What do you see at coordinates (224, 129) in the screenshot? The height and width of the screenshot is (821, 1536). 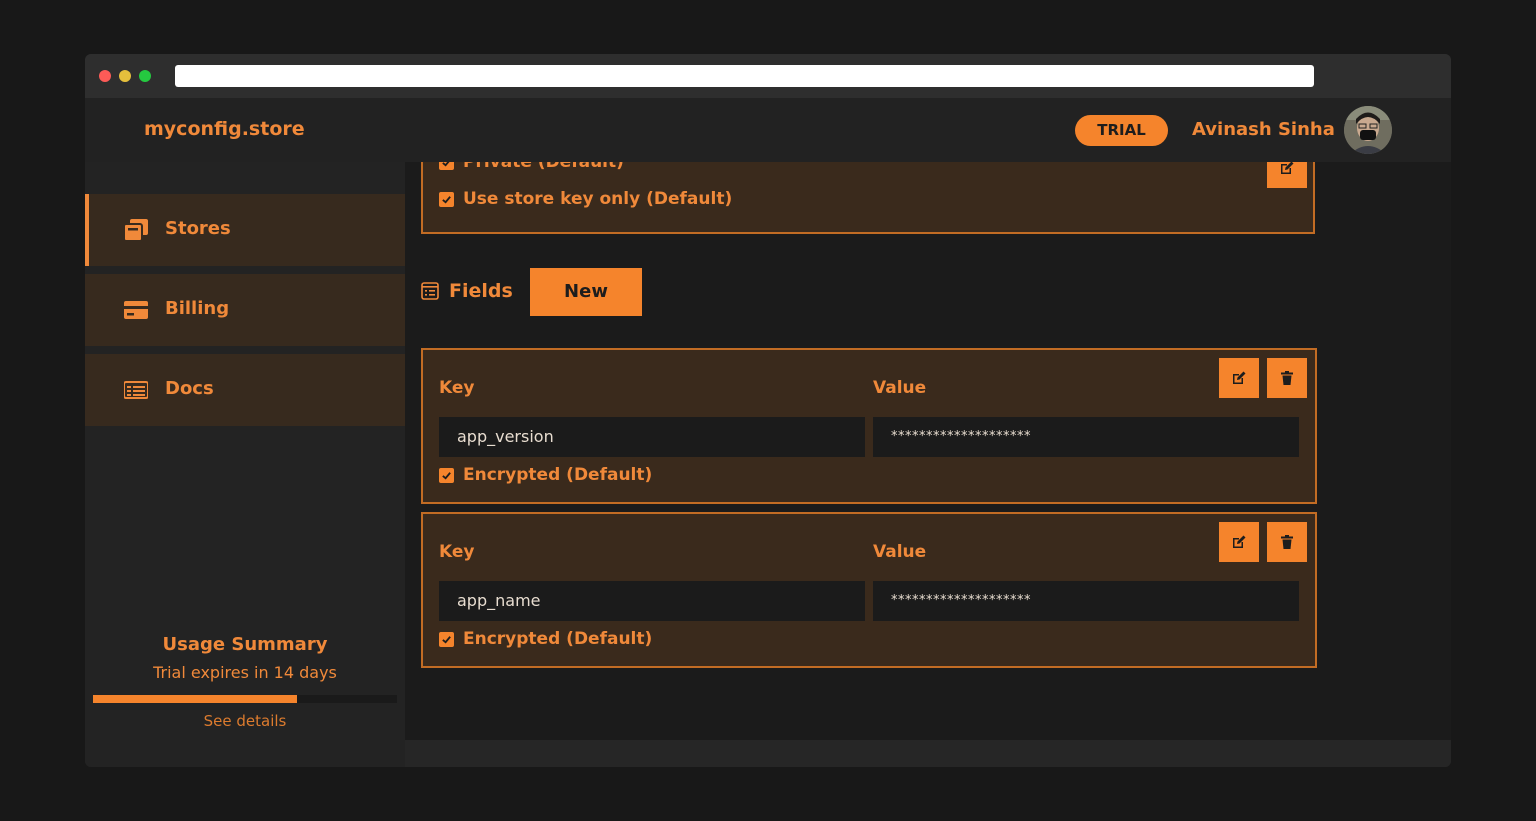 I see `brand-logo: myconfig.store` at bounding box center [224, 129].